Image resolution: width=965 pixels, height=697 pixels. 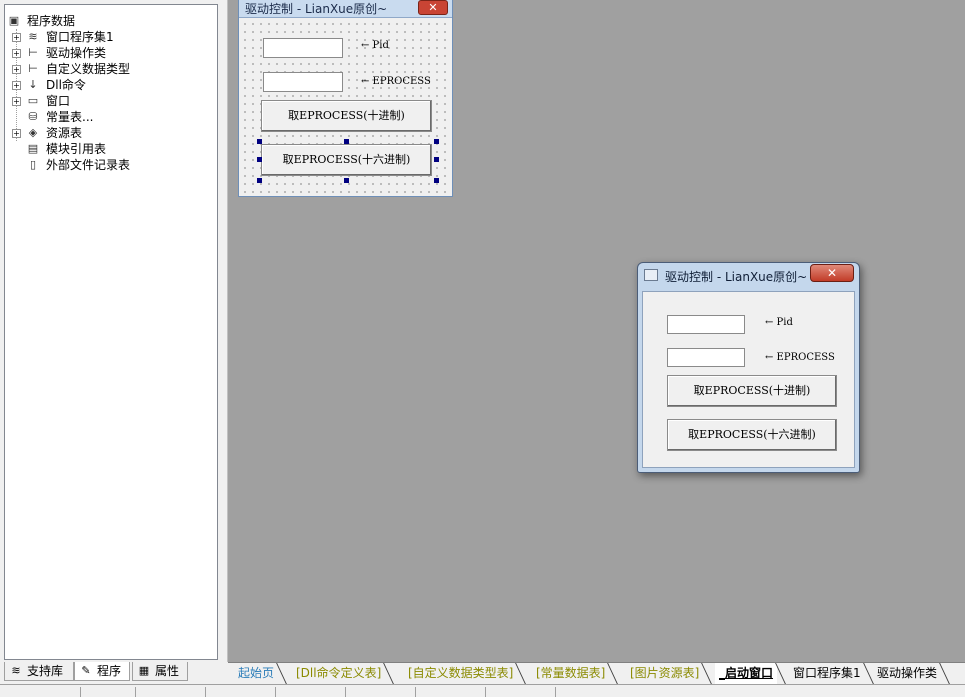 I want to click on tab-window-assembly: 窗口程序集1, so click(x=827, y=673).